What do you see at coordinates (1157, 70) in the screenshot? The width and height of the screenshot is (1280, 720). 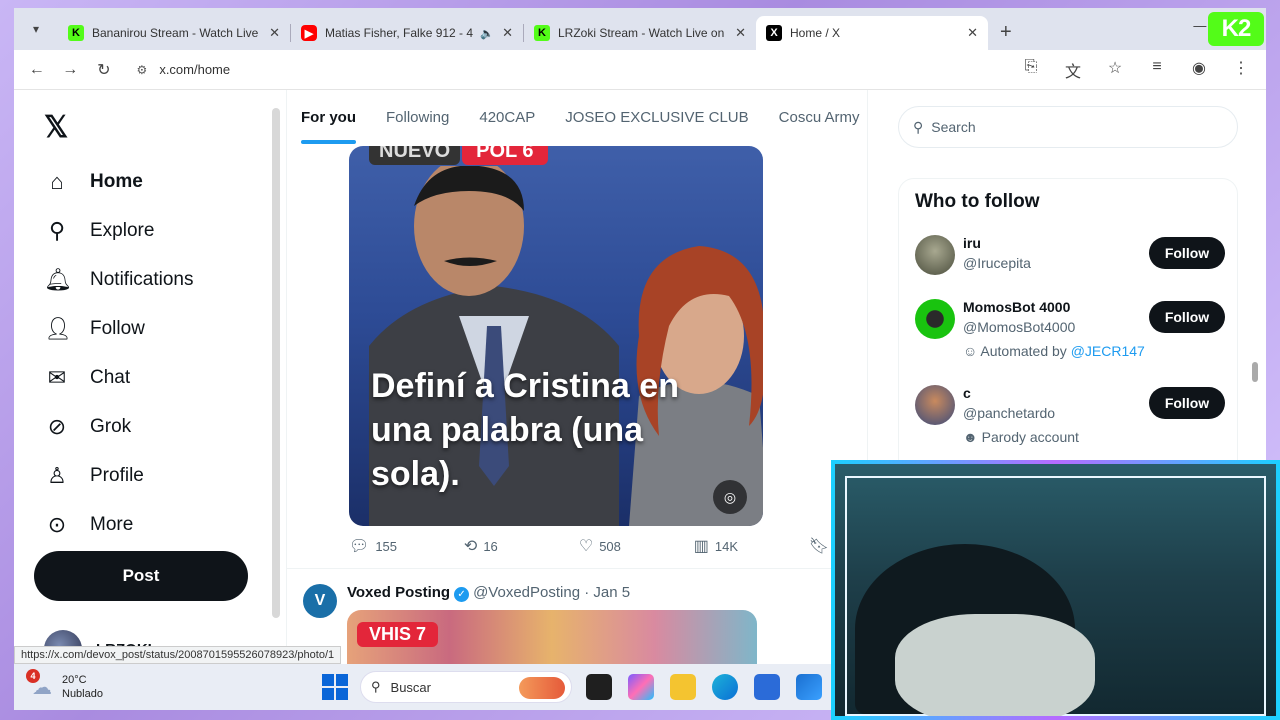 I see `media-control-icon: ≡` at bounding box center [1157, 70].